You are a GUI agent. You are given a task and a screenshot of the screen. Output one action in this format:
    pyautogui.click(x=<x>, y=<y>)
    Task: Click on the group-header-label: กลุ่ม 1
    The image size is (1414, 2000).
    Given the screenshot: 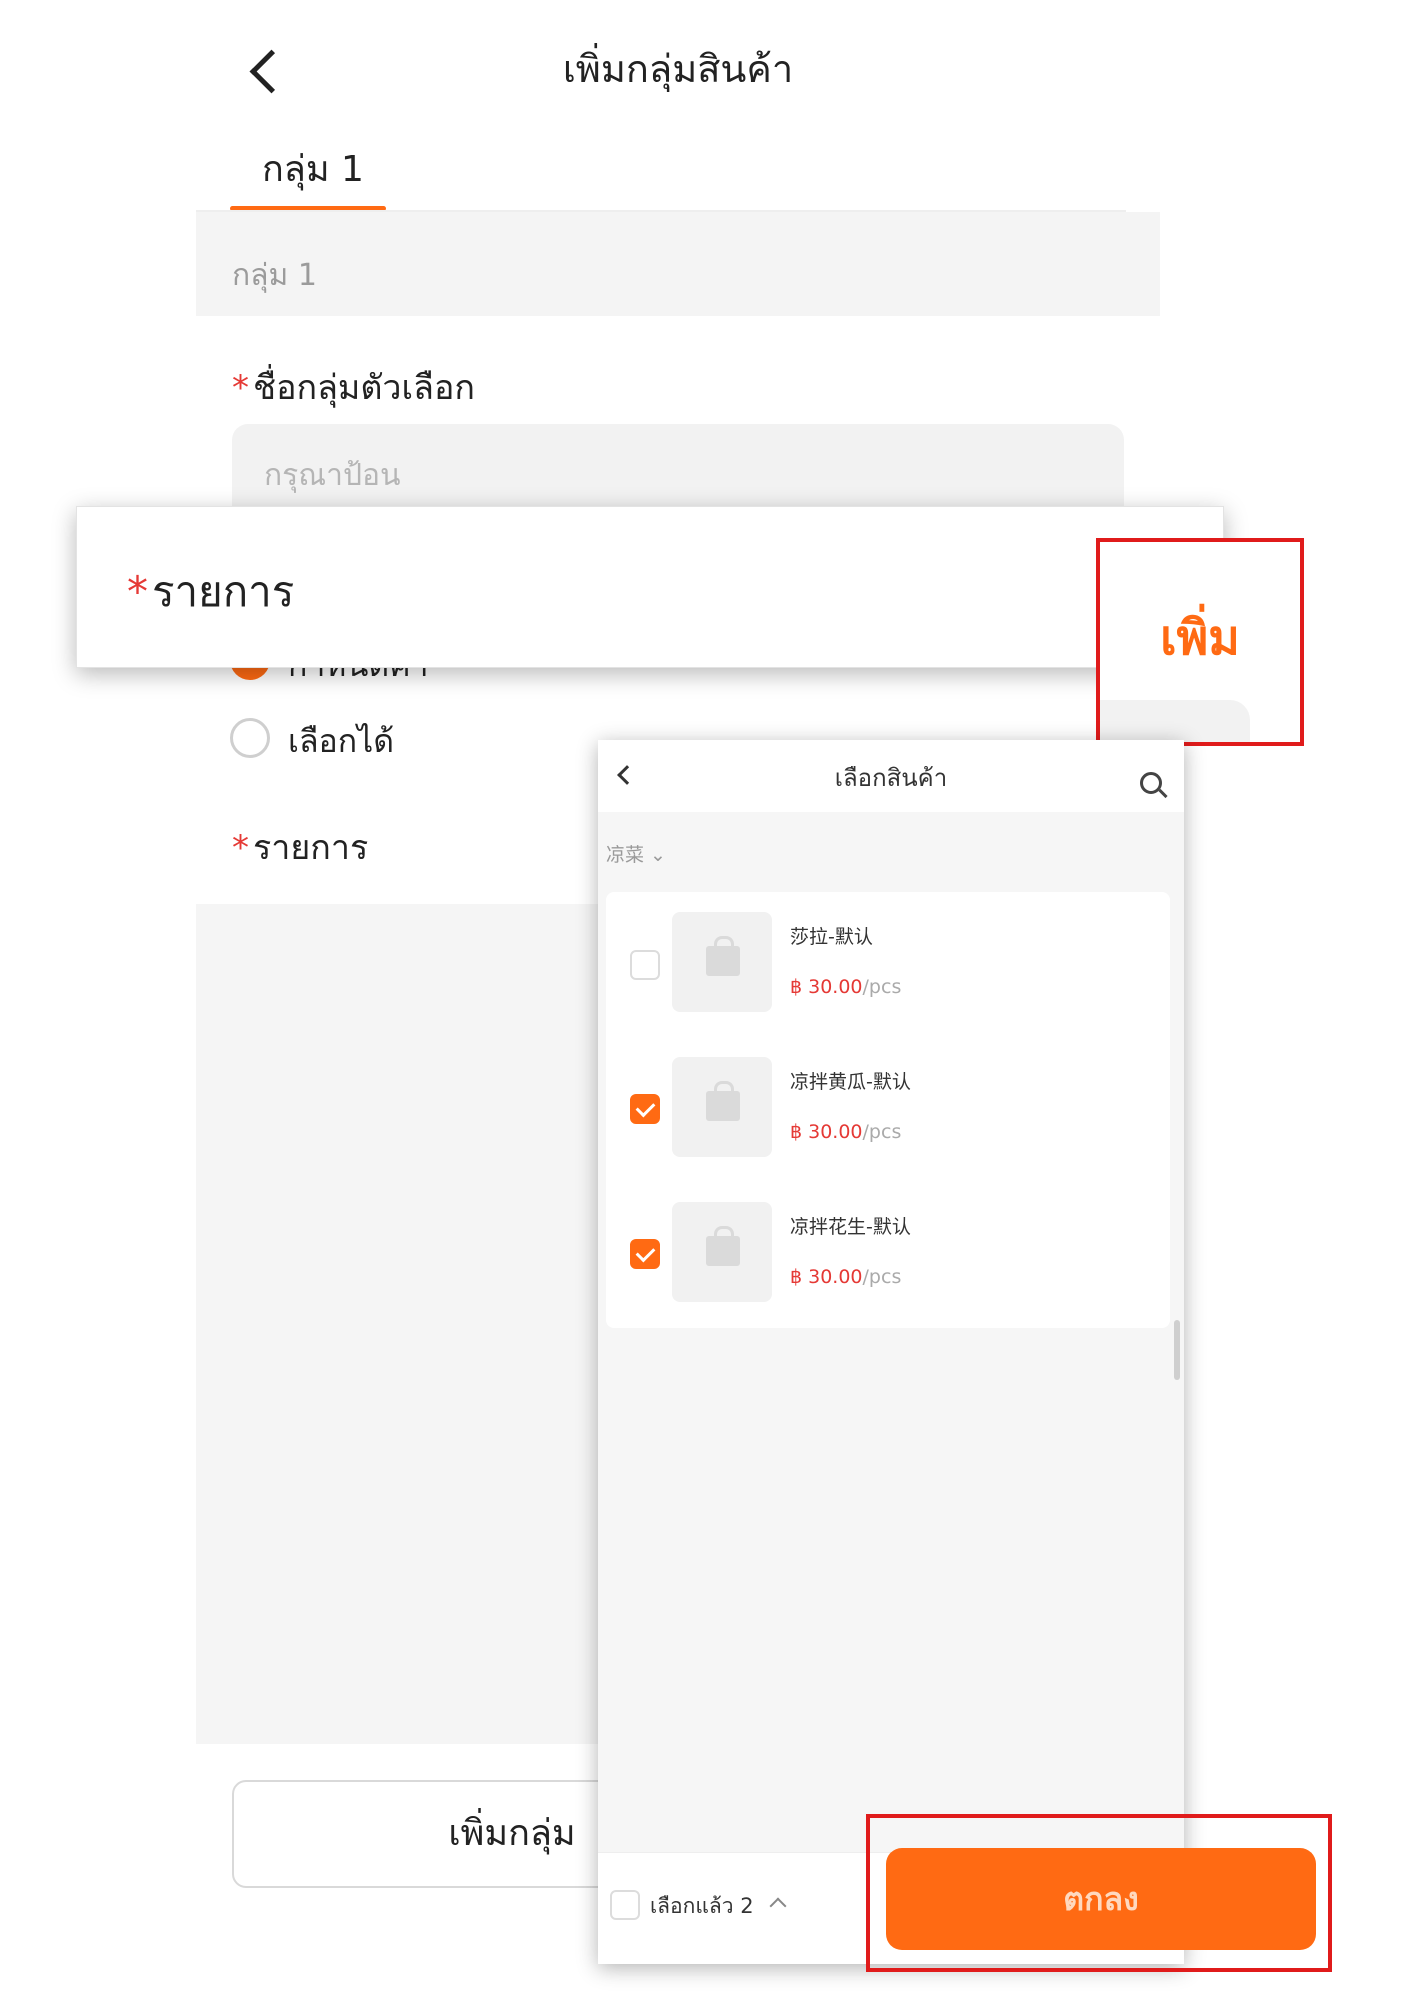 What is the action you would take?
    pyautogui.click(x=274, y=275)
    